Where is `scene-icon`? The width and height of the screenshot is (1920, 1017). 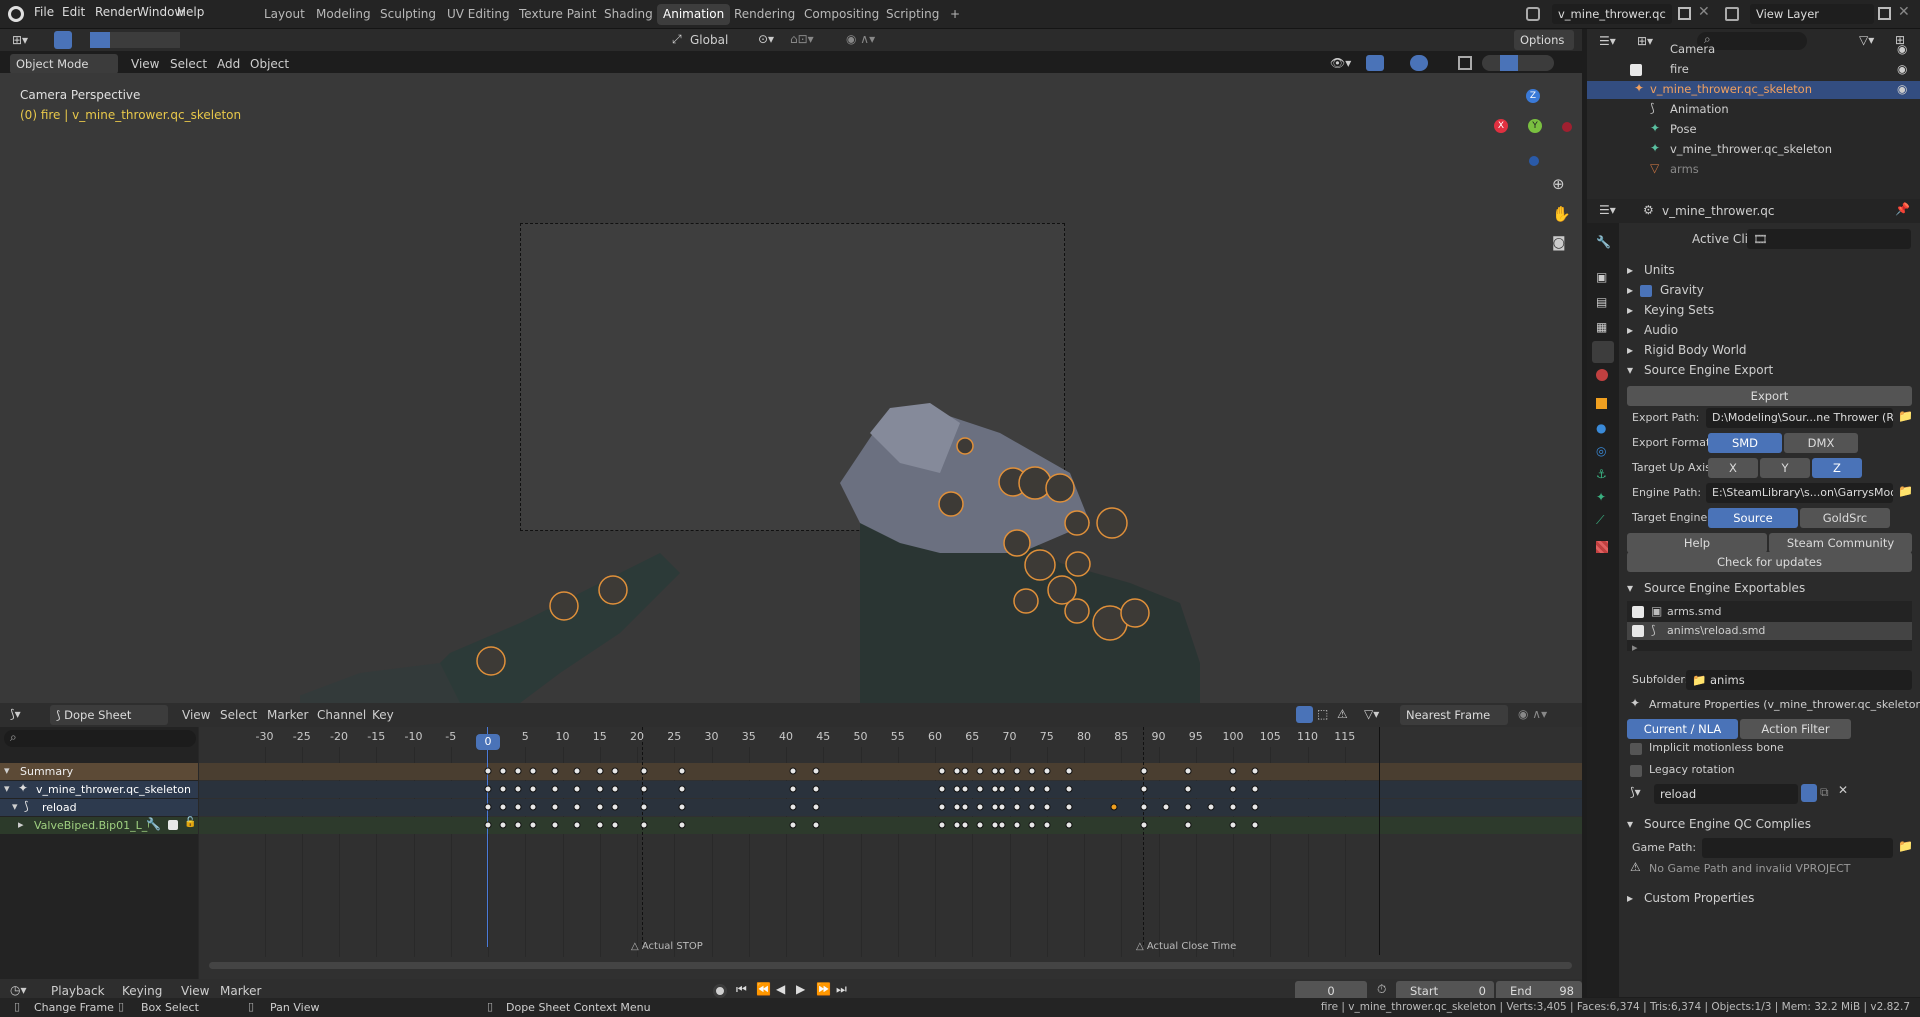 scene-icon is located at coordinates (1533, 14).